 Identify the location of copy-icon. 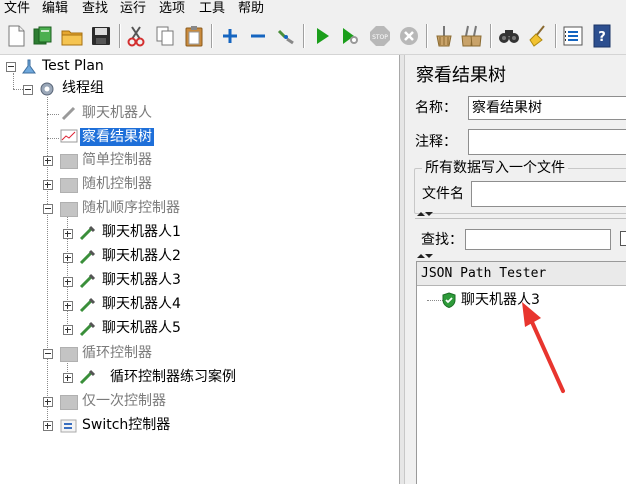
(165, 36).